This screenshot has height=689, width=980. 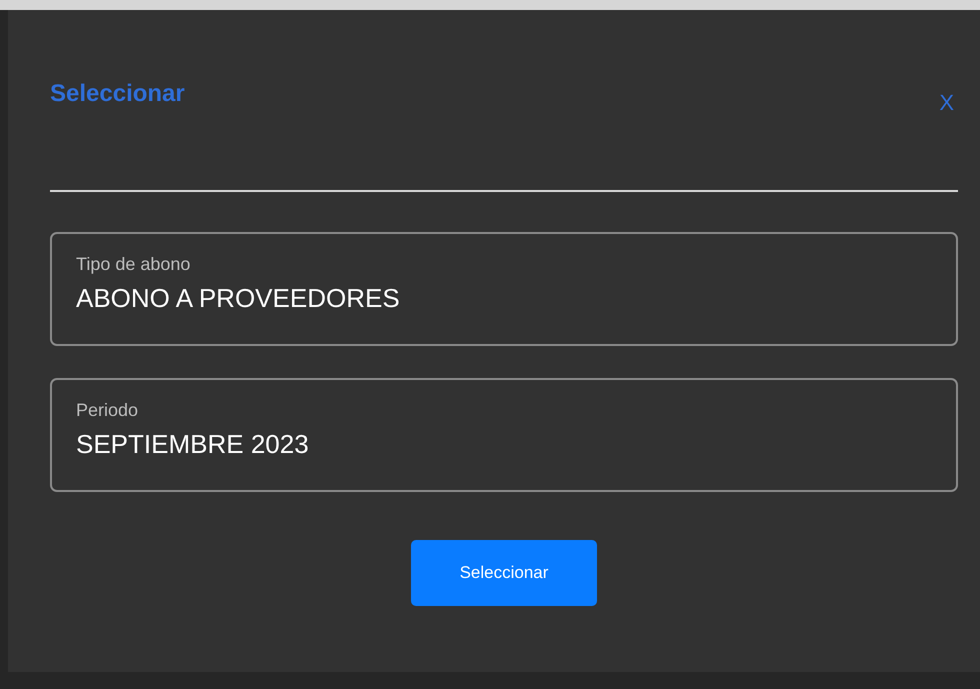 I want to click on field-value: SEPTIEMBRE 2023, so click(x=193, y=444).